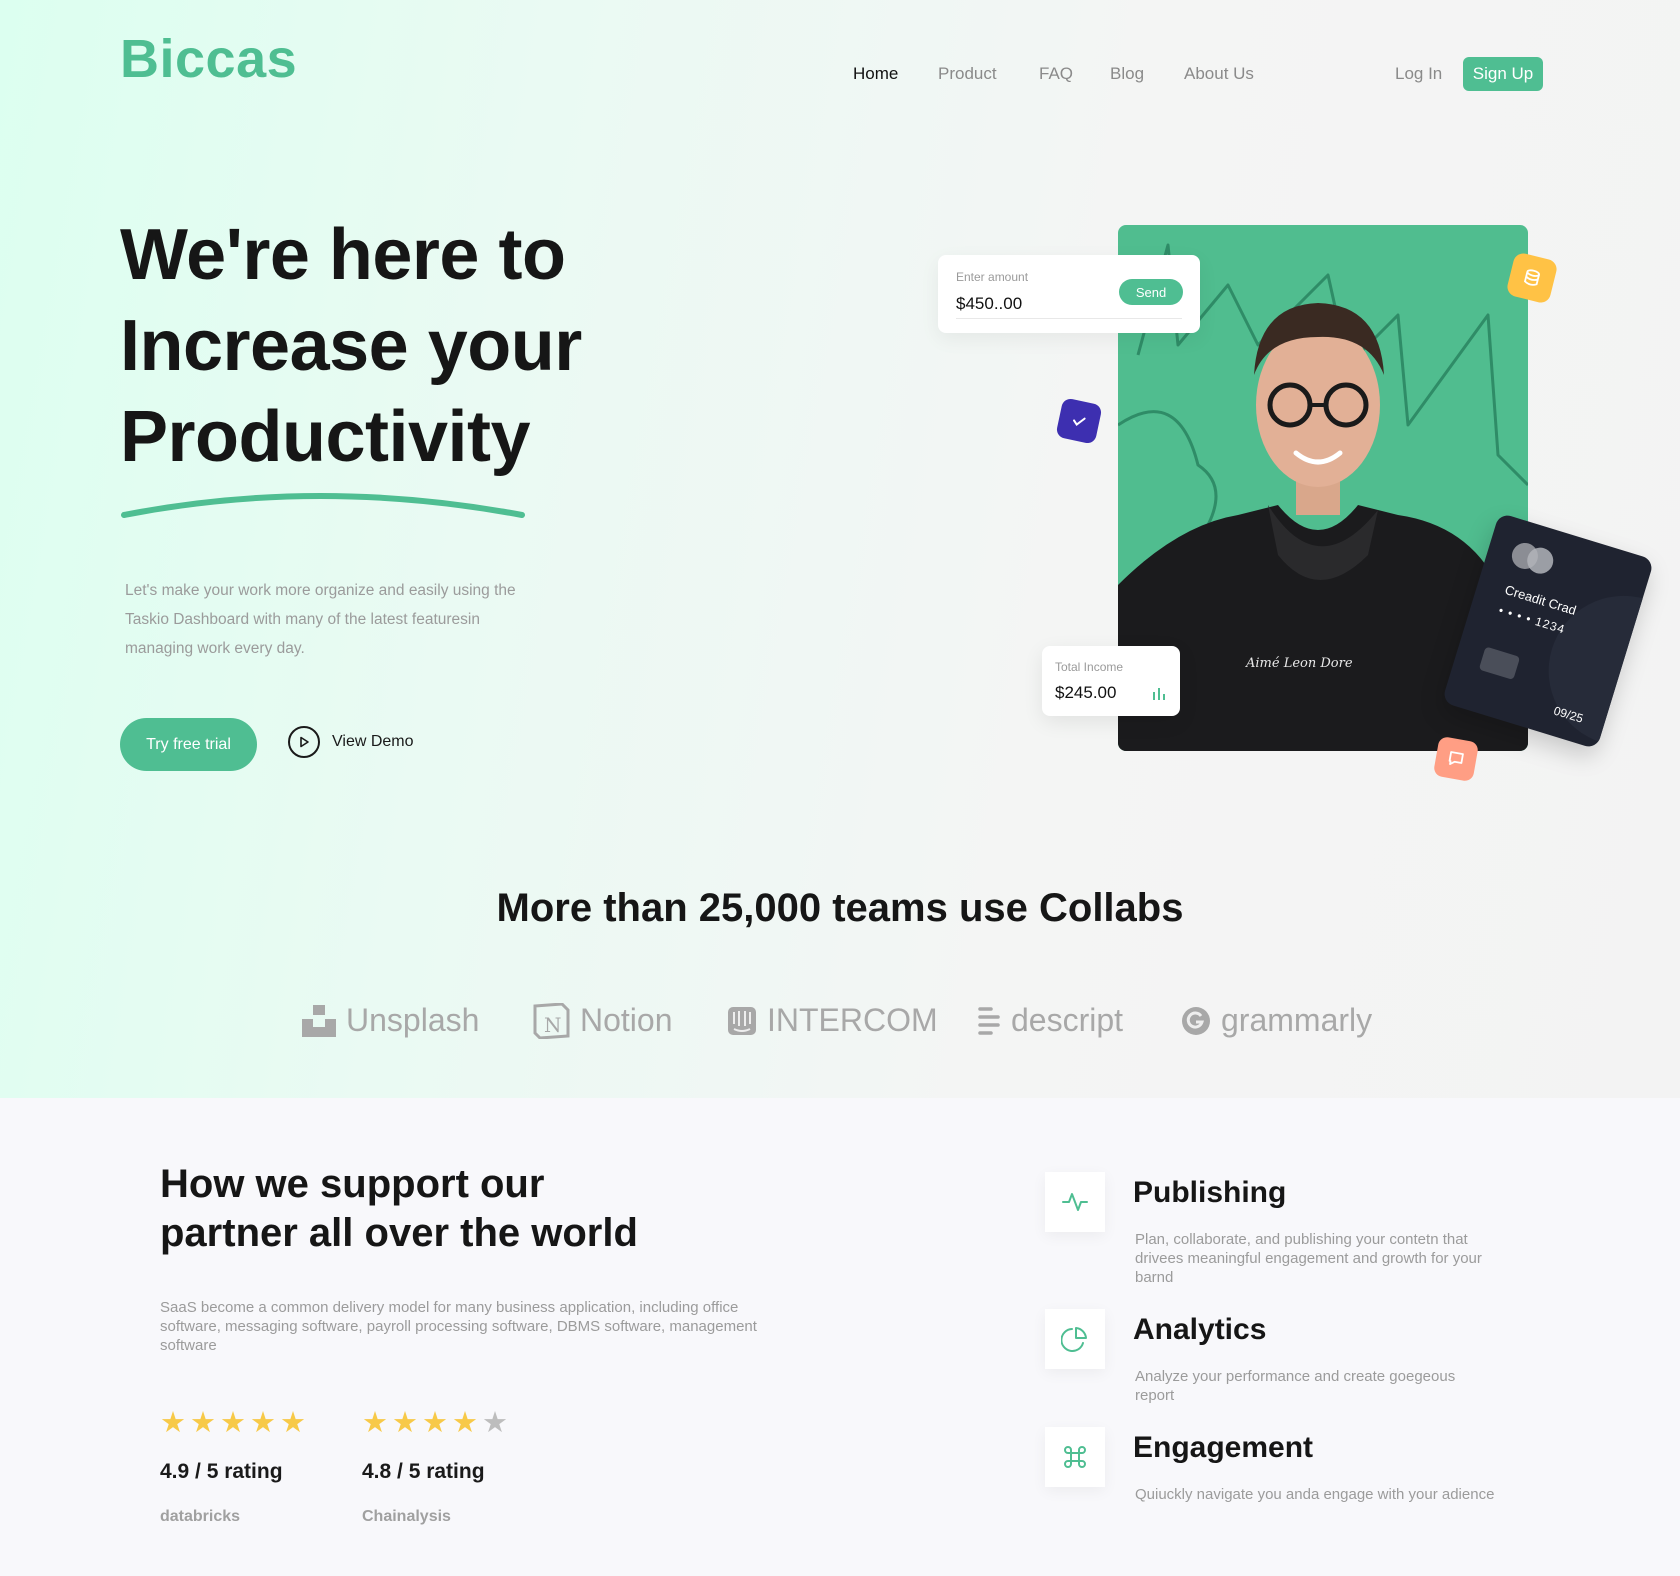 This screenshot has height=1576, width=1680. Describe the element at coordinates (1086, 692) in the screenshot. I see `income-value: $245.00` at that location.